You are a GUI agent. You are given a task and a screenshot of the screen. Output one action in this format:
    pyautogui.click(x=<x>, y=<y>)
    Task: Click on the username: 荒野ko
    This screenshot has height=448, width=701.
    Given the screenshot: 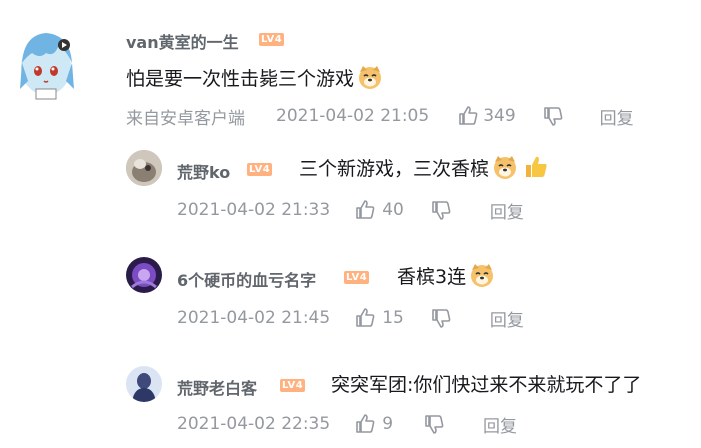 What is the action you would take?
    pyautogui.click(x=203, y=171)
    